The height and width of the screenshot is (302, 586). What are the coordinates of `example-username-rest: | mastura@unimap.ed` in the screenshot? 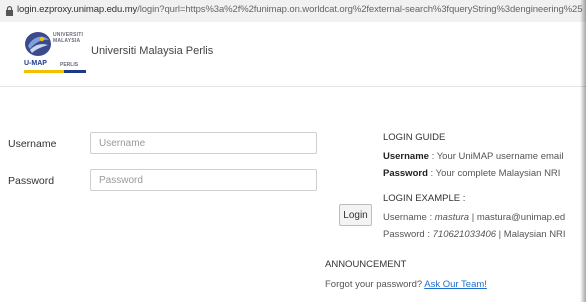 It's located at (517, 217).